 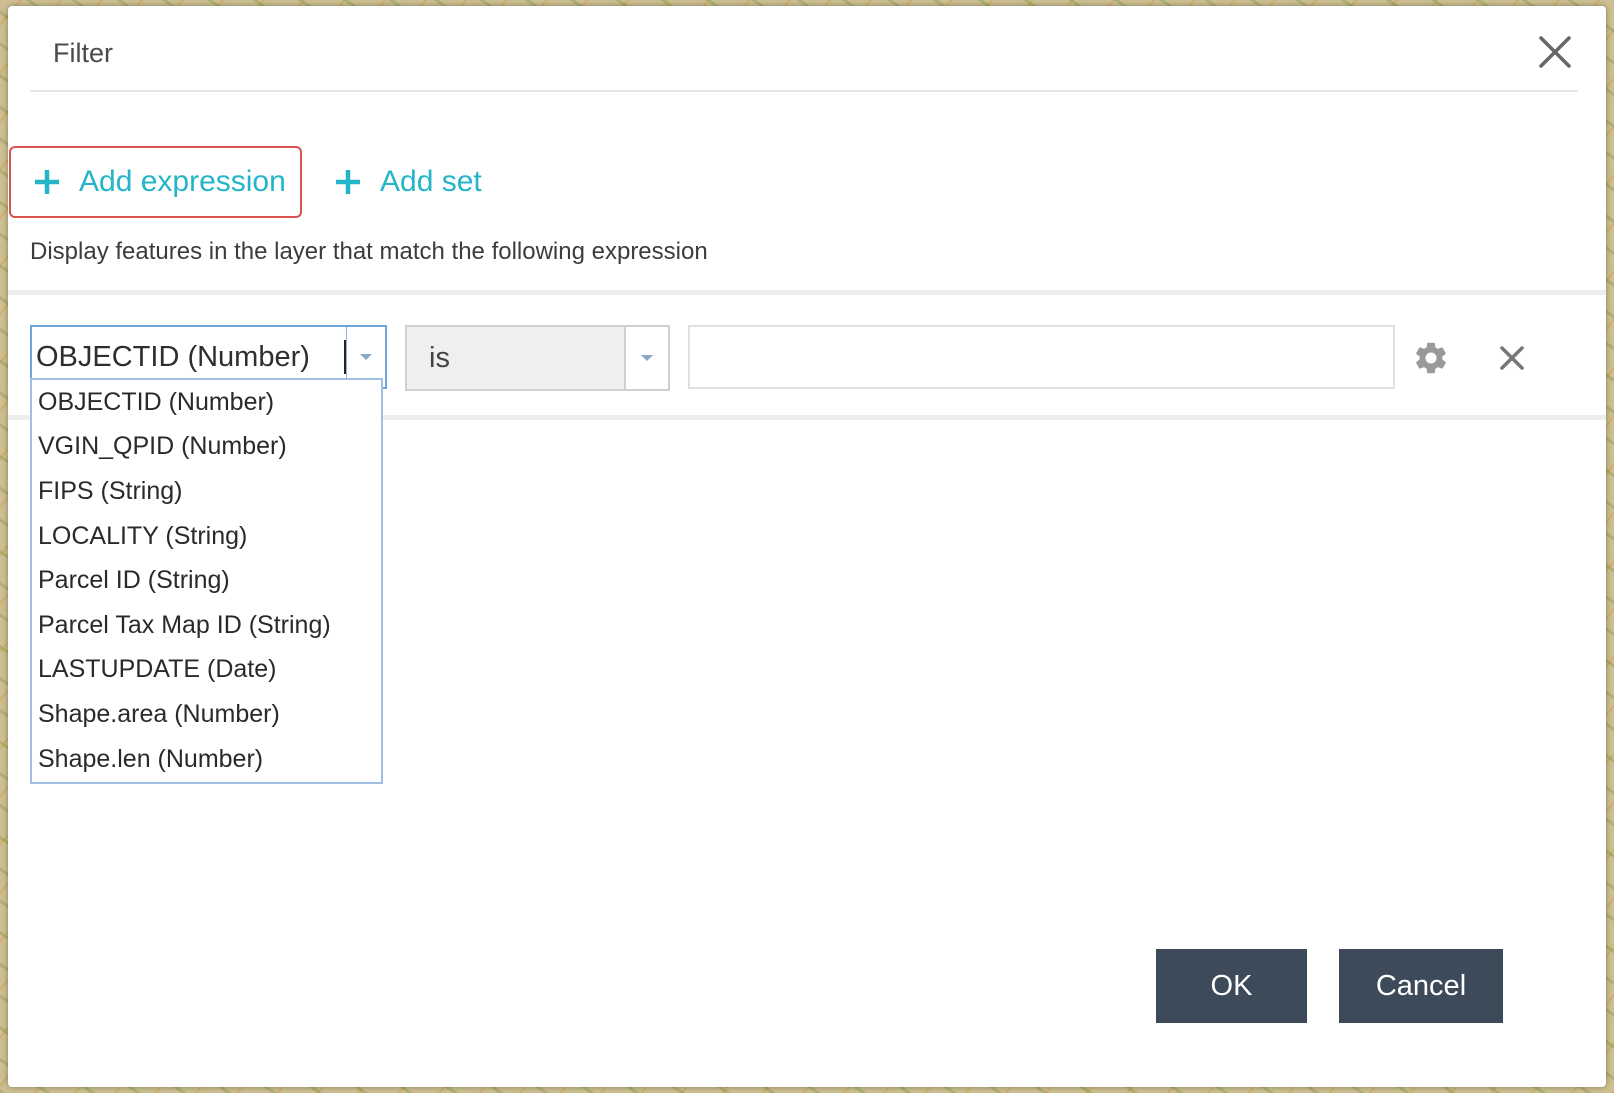 I want to click on expression-settings-button, so click(x=1431, y=358).